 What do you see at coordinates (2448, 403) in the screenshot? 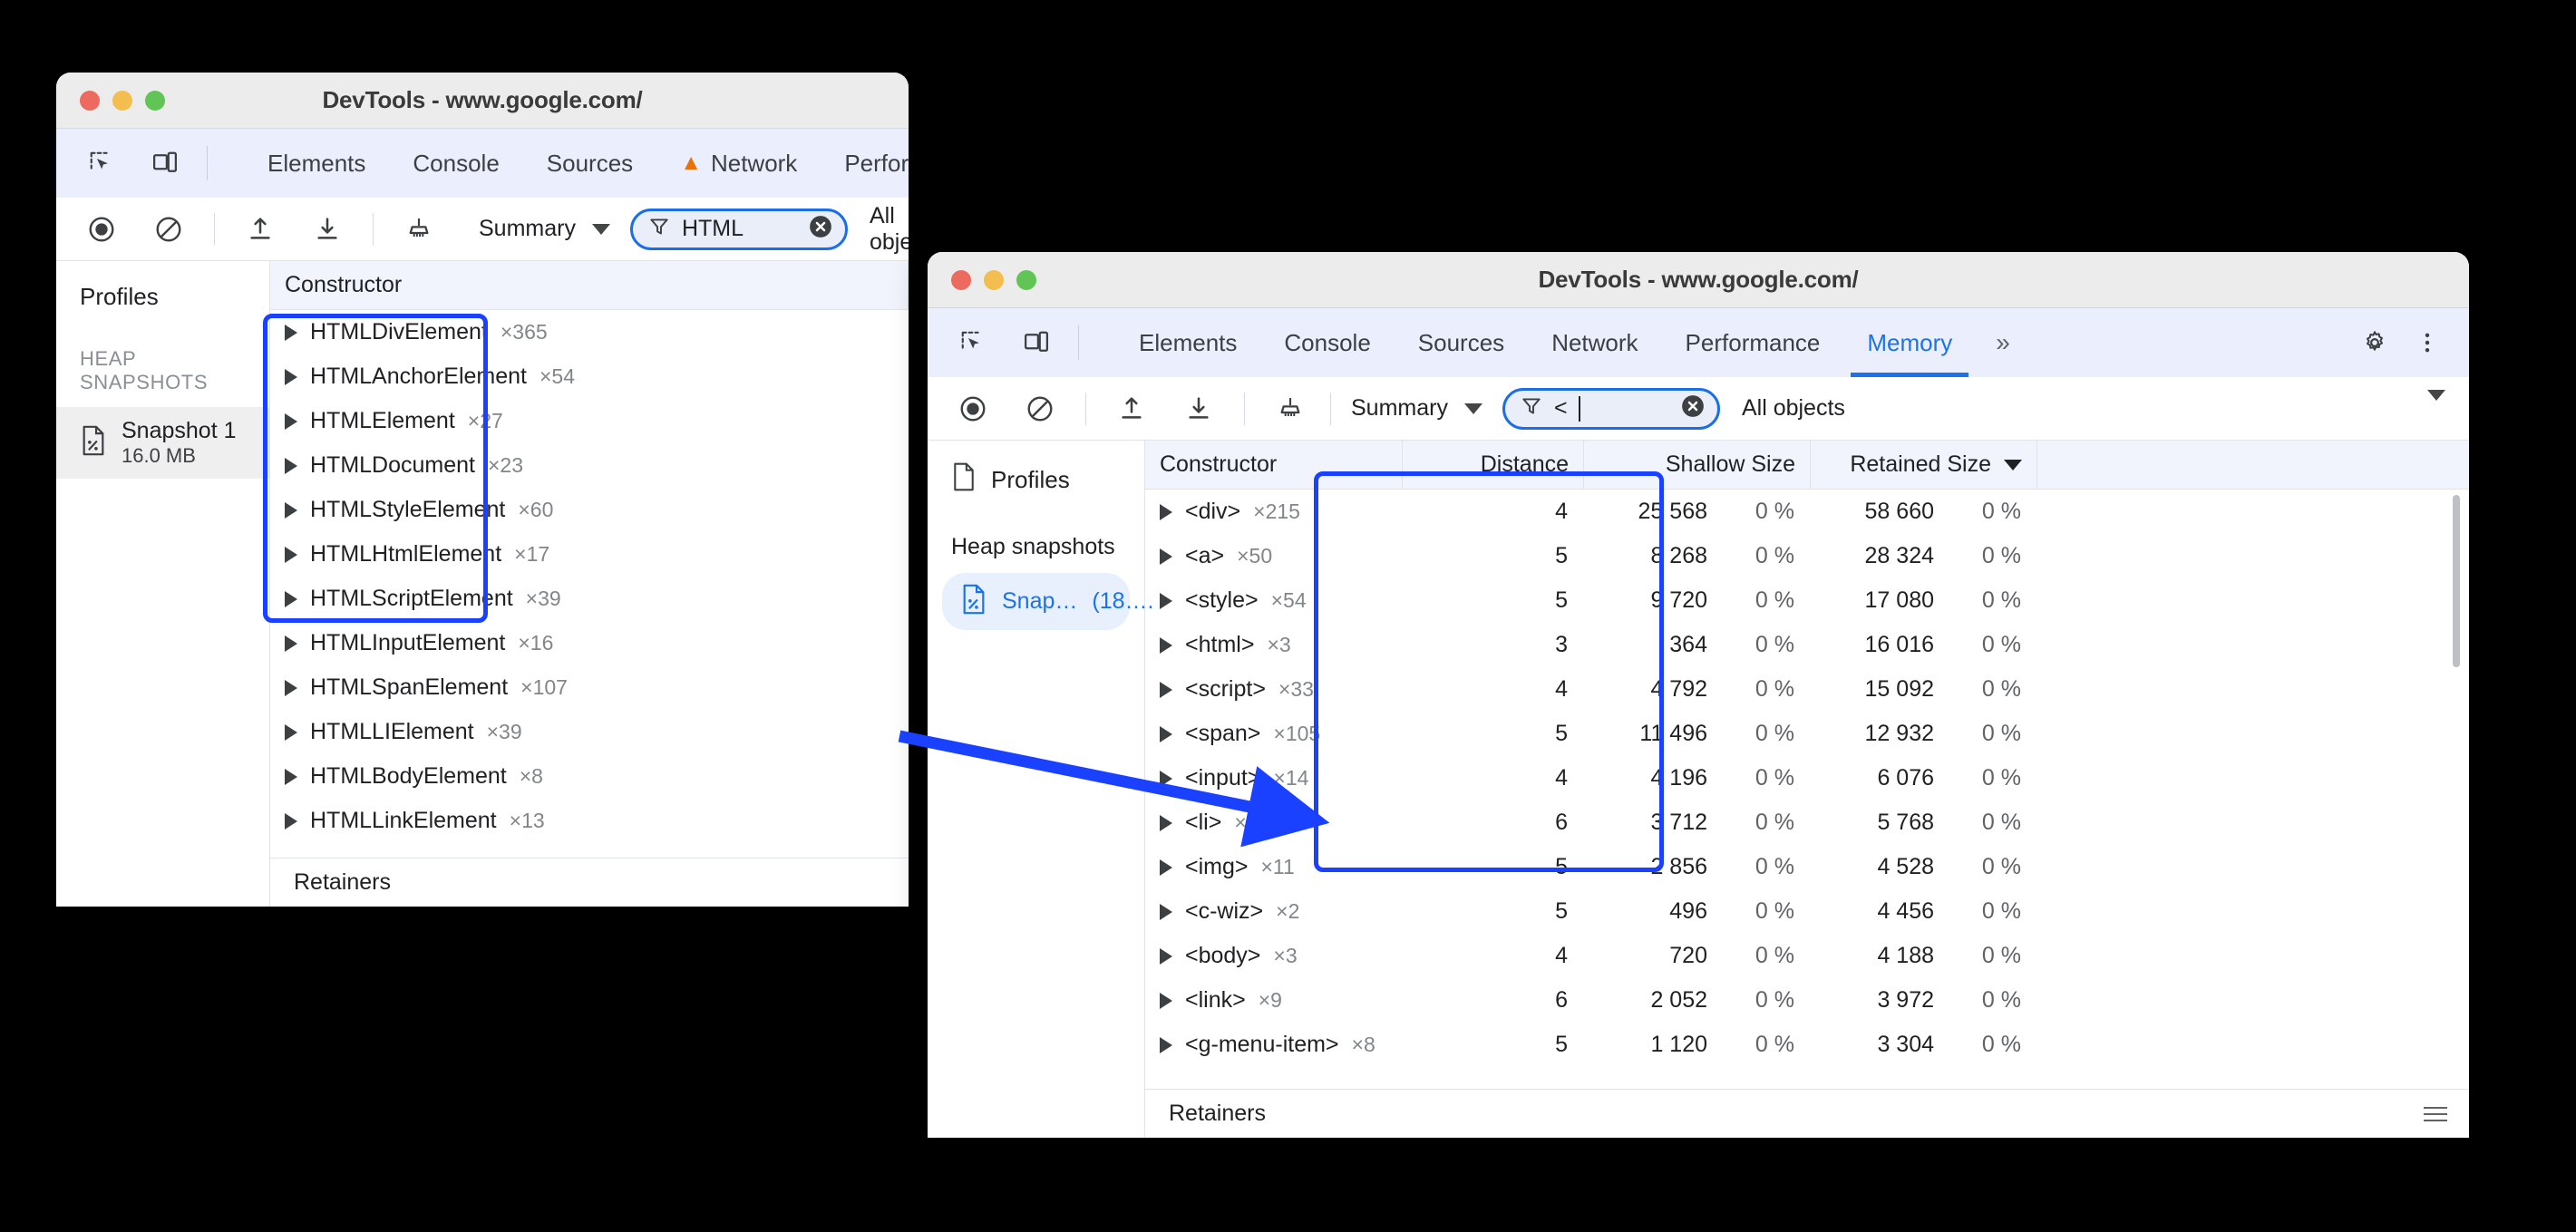
I see `window2-objects-caret` at bounding box center [2448, 403].